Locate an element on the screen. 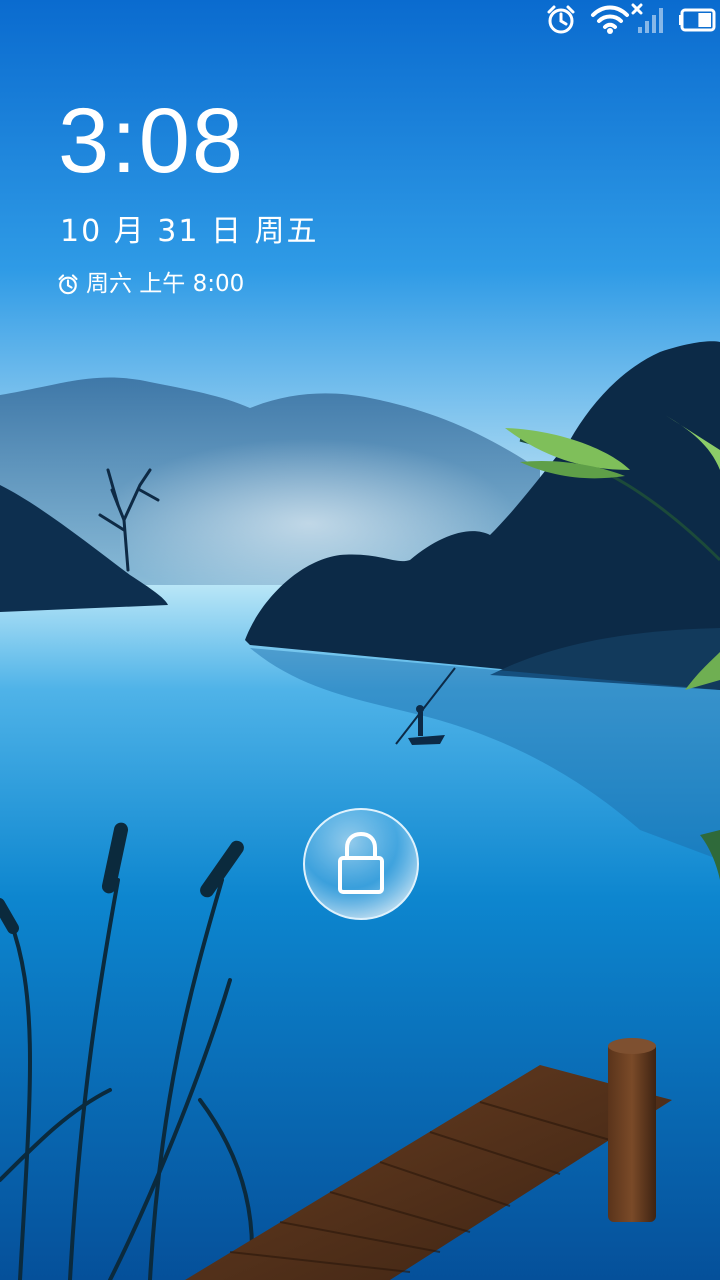  next-alarm-label: 周六 上午 8:00 is located at coordinates (165, 284).